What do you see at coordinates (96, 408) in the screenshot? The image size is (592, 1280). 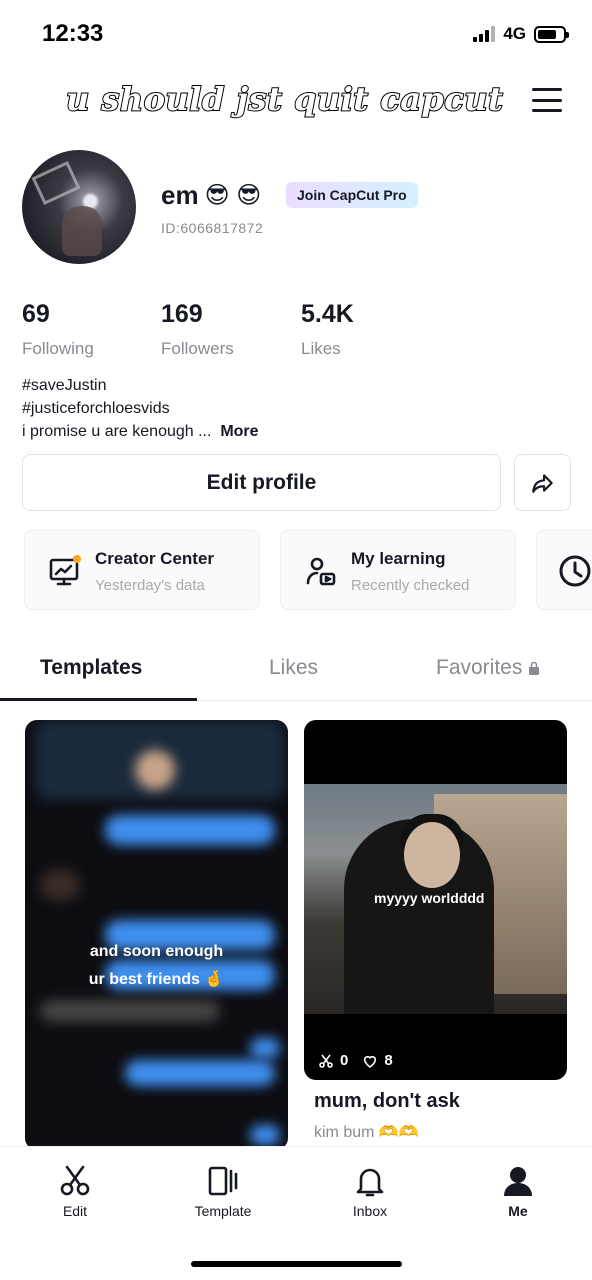 I see `bio-line: #justiceforchloesvids` at bounding box center [96, 408].